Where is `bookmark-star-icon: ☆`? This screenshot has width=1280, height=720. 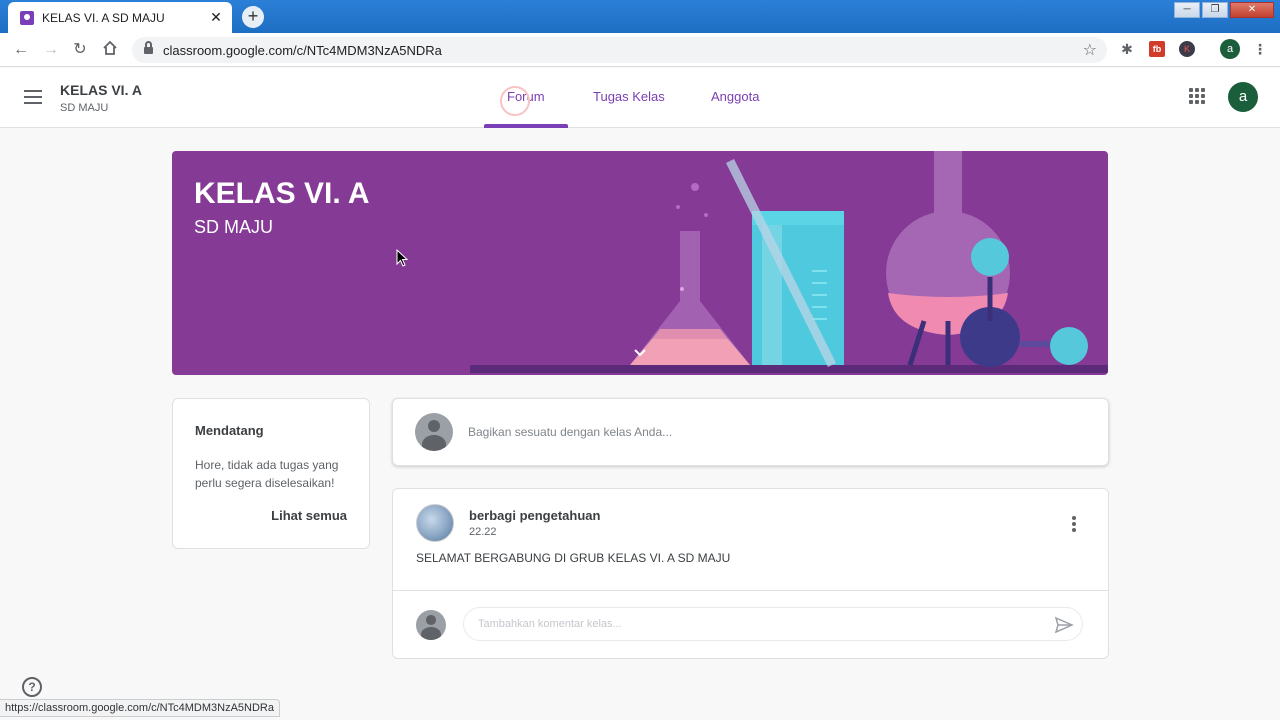
bookmark-star-icon: ☆ is located at coordinates (1090, 50).